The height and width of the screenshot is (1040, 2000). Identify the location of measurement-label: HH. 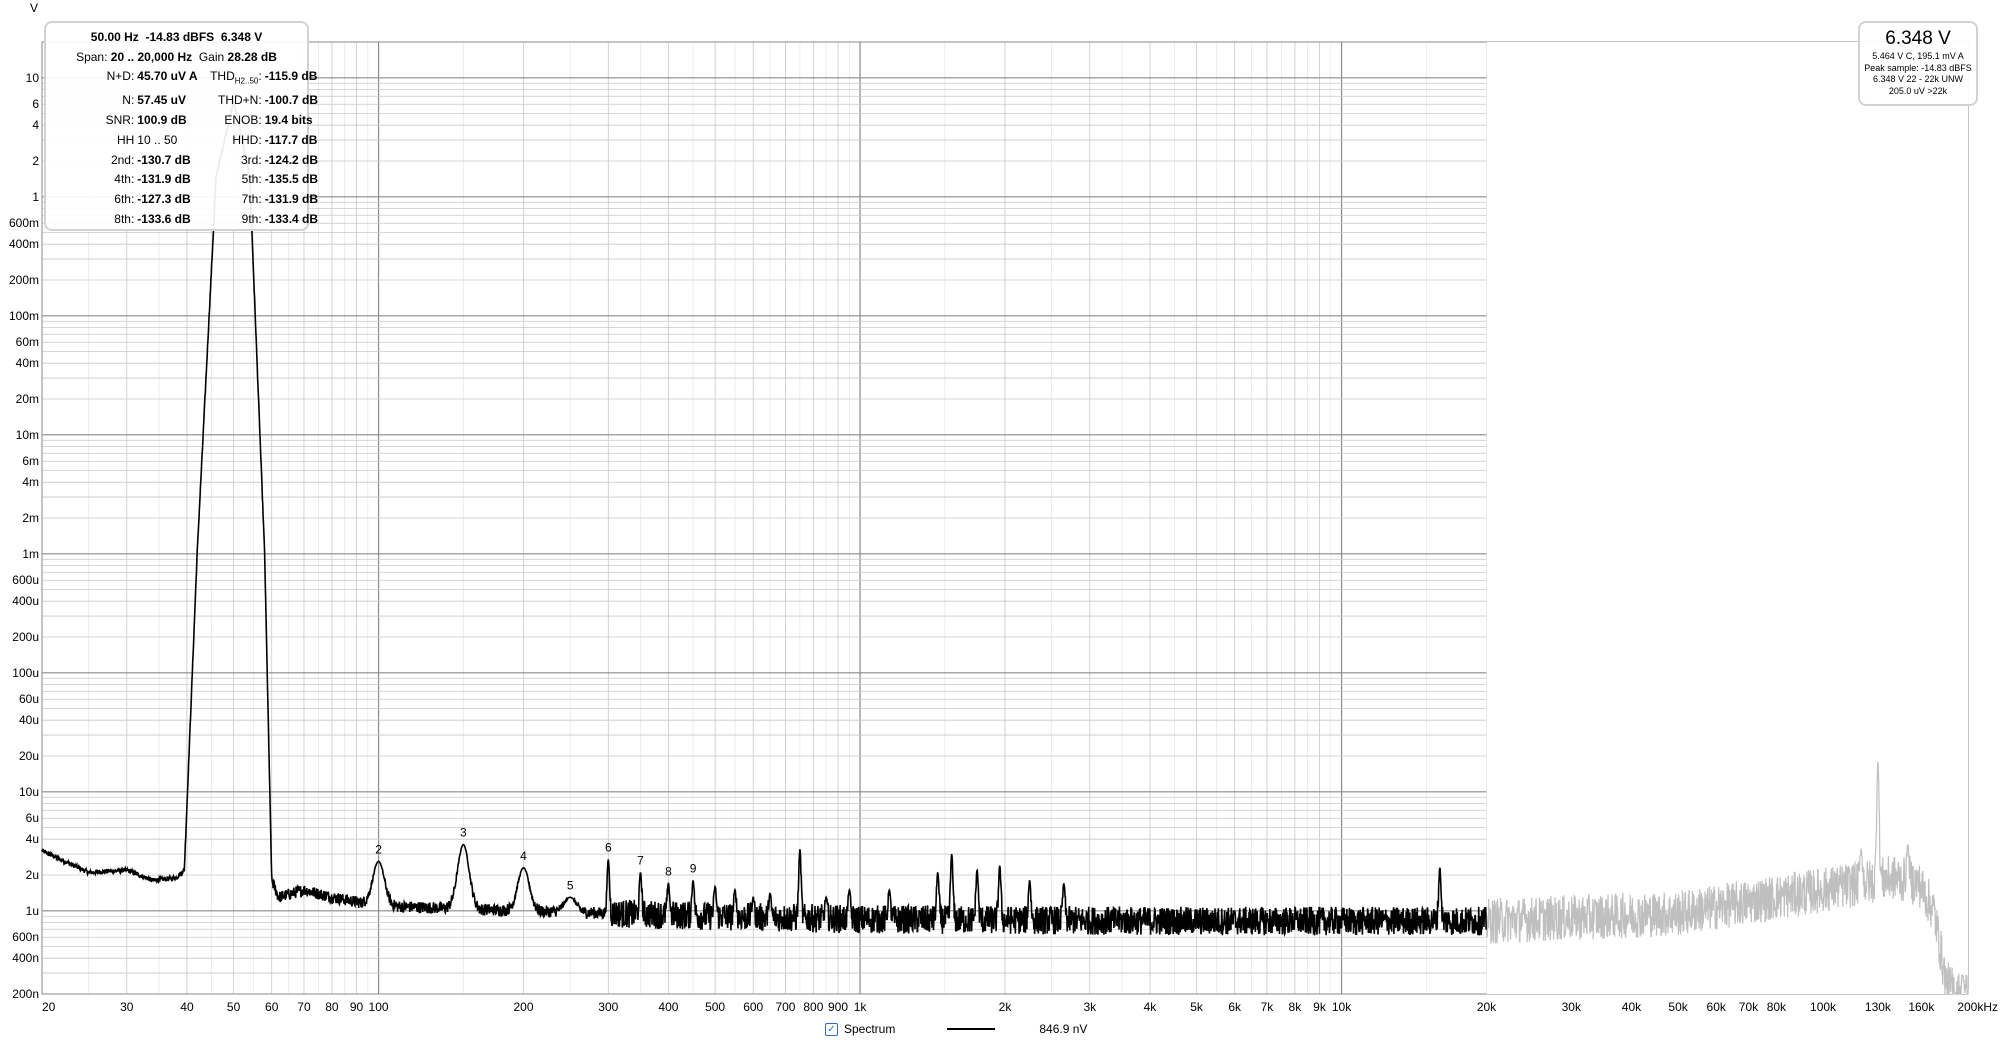
(125, 139).